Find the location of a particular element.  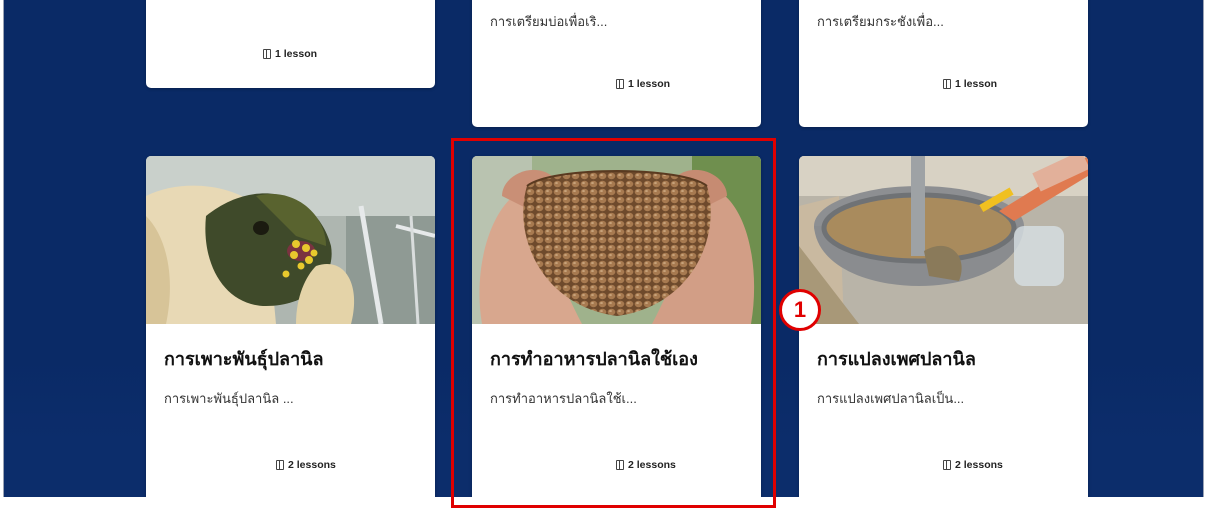

course-card-top-2: การเตรียมบ่อเพื่อเริ... 1 lesson is located at coordinates (616, 63).